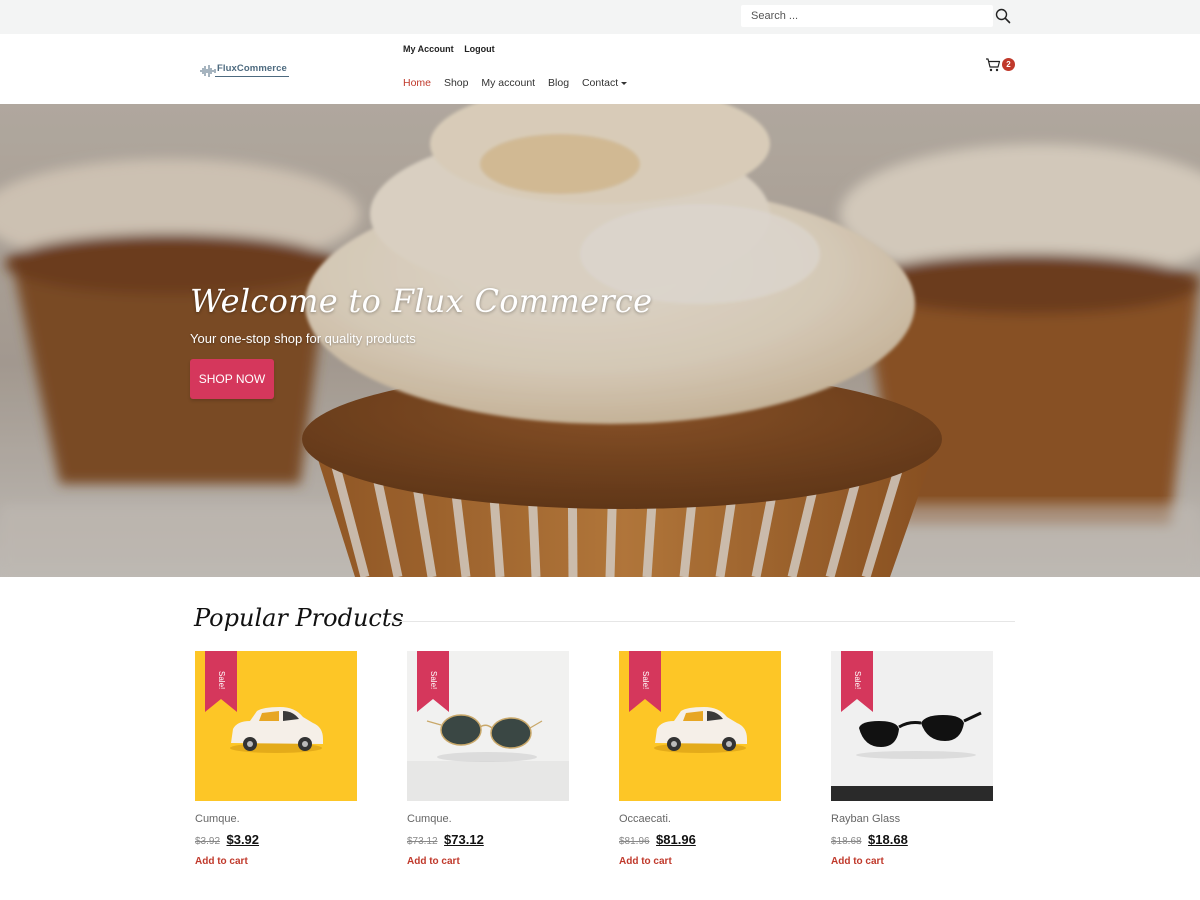 The height and width of the screenshot is (900, 1200). I want to click on product-price: $73.12 $73.12, so click(445, 840).